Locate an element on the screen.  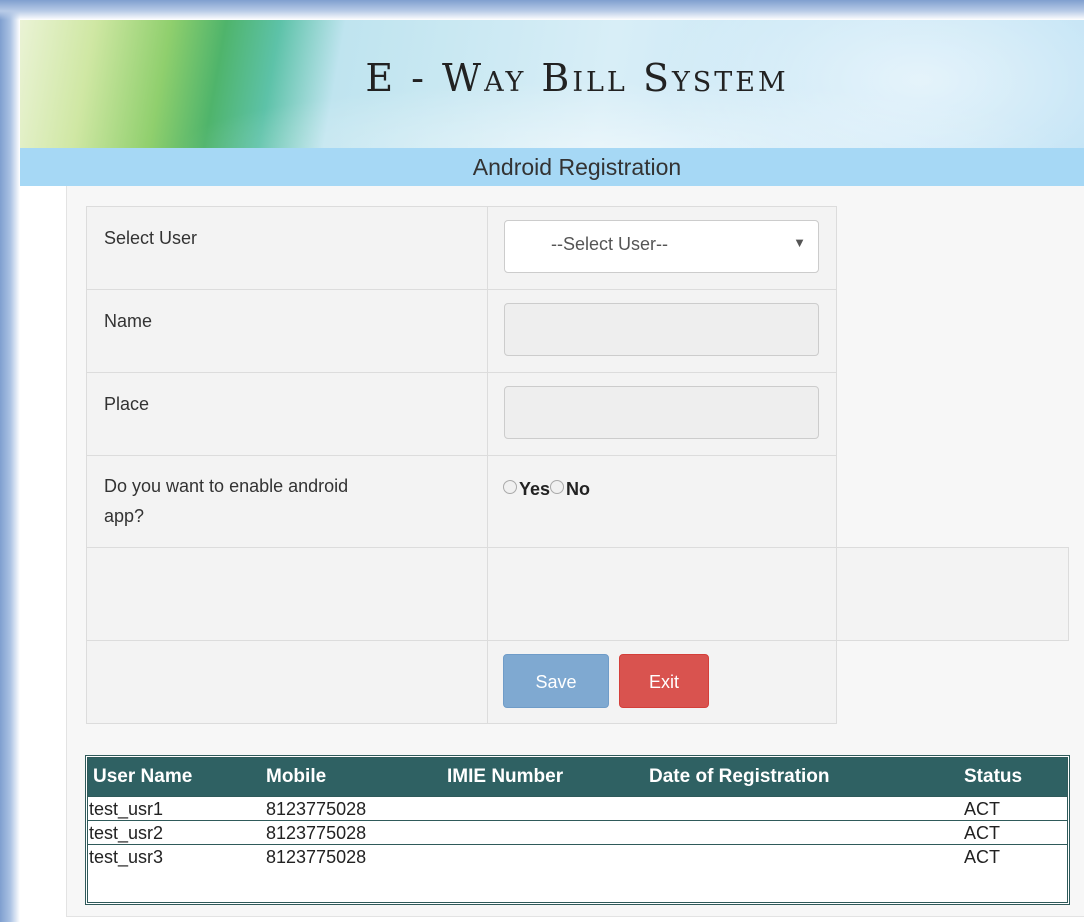
enable-radio-group: Yes No is located at coordinates (546, 489).